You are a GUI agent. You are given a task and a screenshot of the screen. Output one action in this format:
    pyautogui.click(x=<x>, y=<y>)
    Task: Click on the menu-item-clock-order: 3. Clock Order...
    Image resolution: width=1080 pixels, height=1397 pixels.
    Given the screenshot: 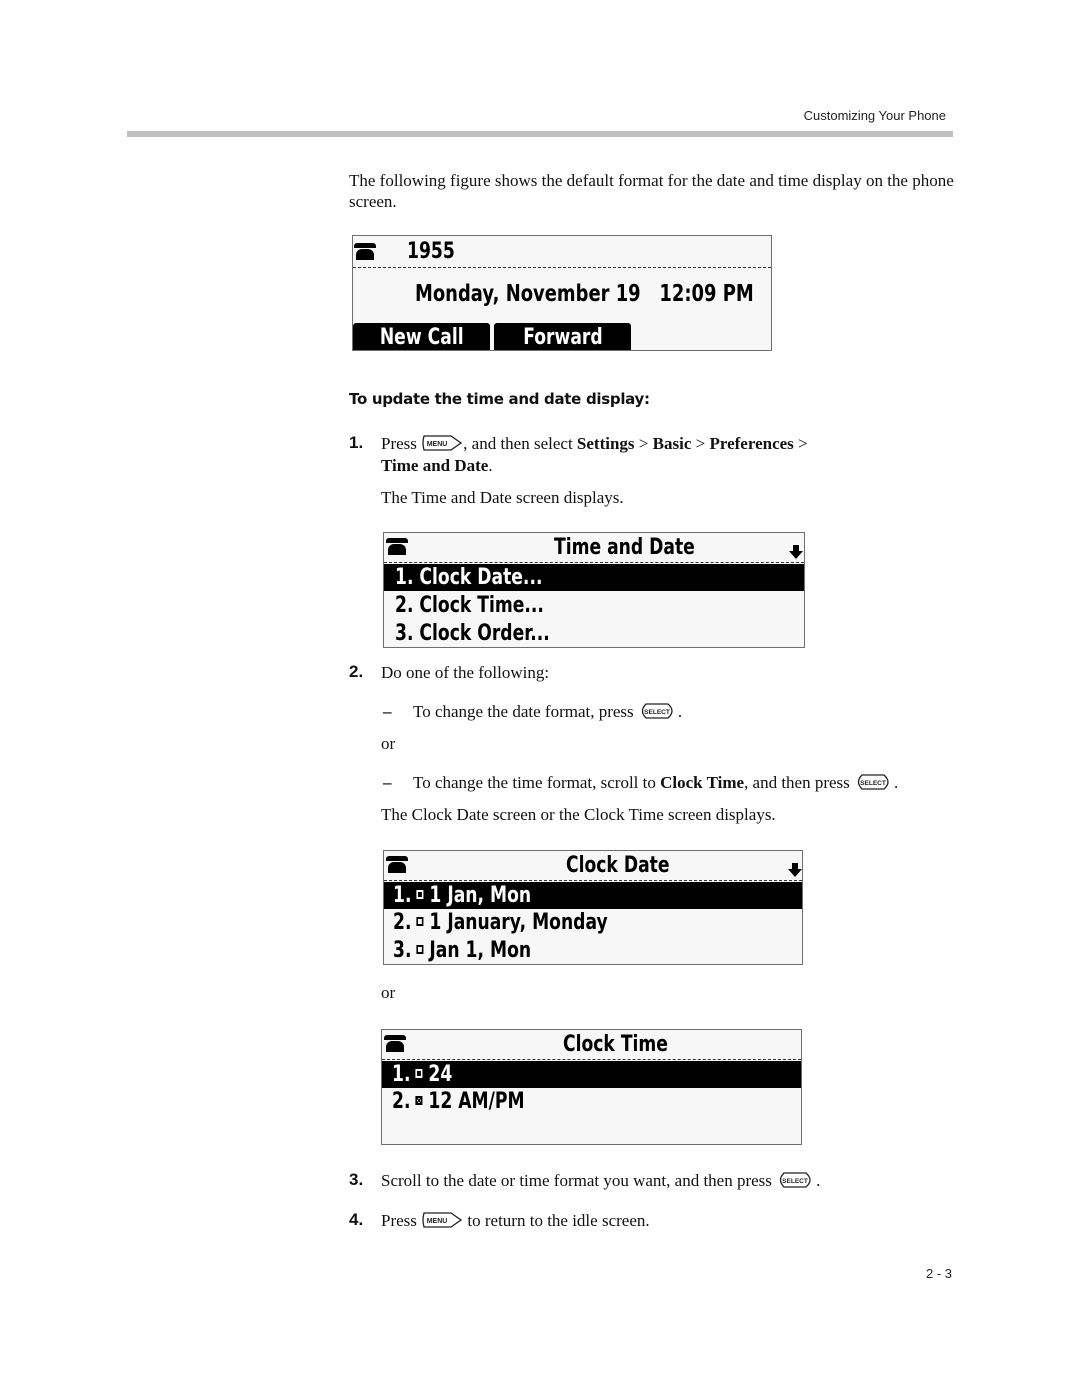 What is the action you would take?
    pyautogui.click(x=472, y=633)
    